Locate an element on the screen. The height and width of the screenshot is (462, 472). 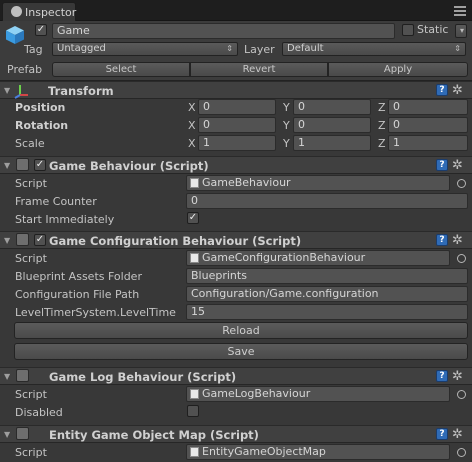
position-z-field: 0 is located at coordinates (428, 107).